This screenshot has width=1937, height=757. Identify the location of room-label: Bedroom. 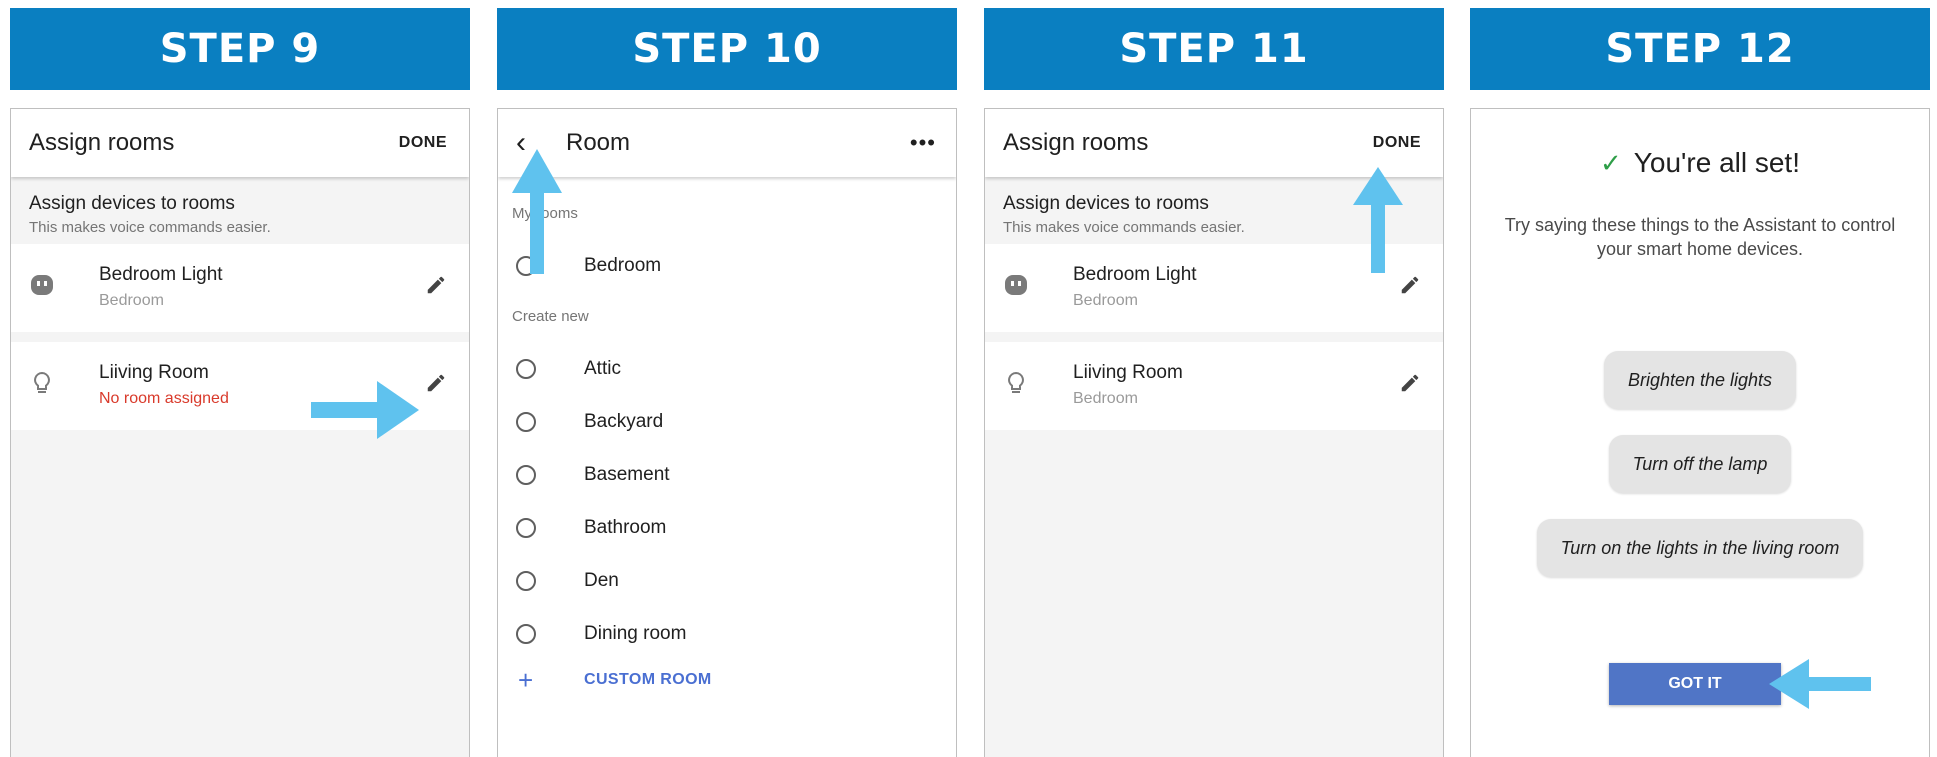
(623, 265).